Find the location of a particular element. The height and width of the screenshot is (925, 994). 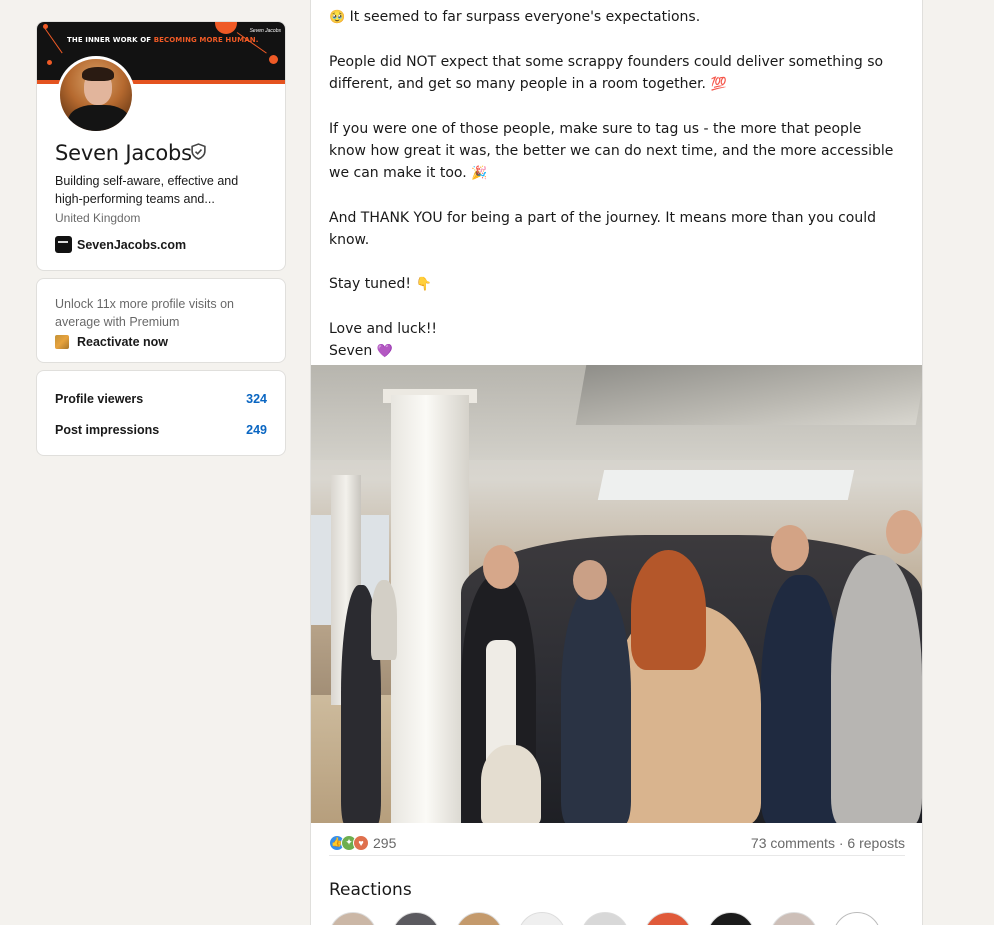

emoji-purple-heart: 💜 is located at coordinates (384, 351).